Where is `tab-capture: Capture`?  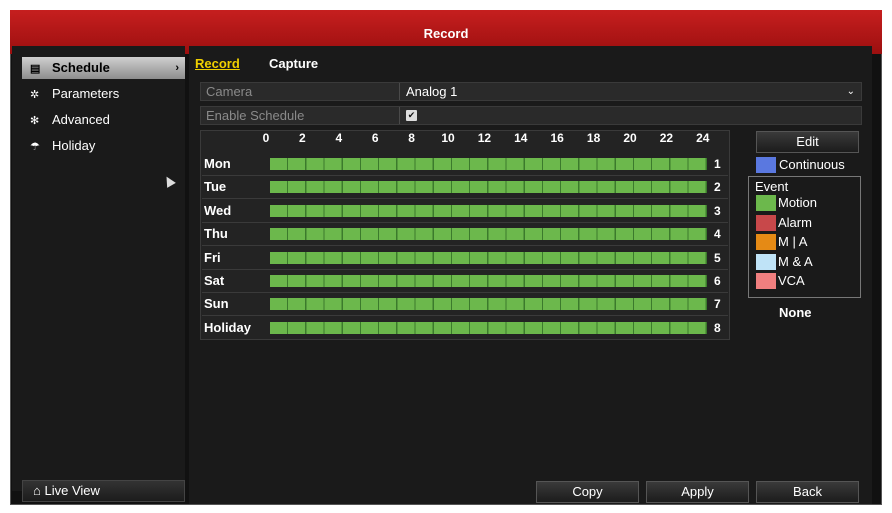 tab-capture: Capture is located at coordinates (293, 63).